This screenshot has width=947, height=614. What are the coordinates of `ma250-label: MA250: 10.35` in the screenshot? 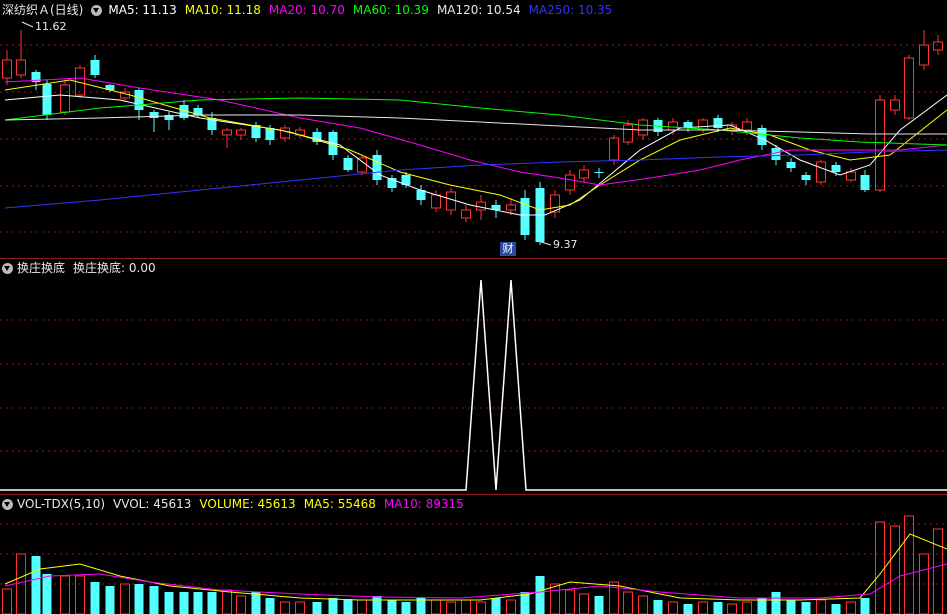 It's located at (570, 10).